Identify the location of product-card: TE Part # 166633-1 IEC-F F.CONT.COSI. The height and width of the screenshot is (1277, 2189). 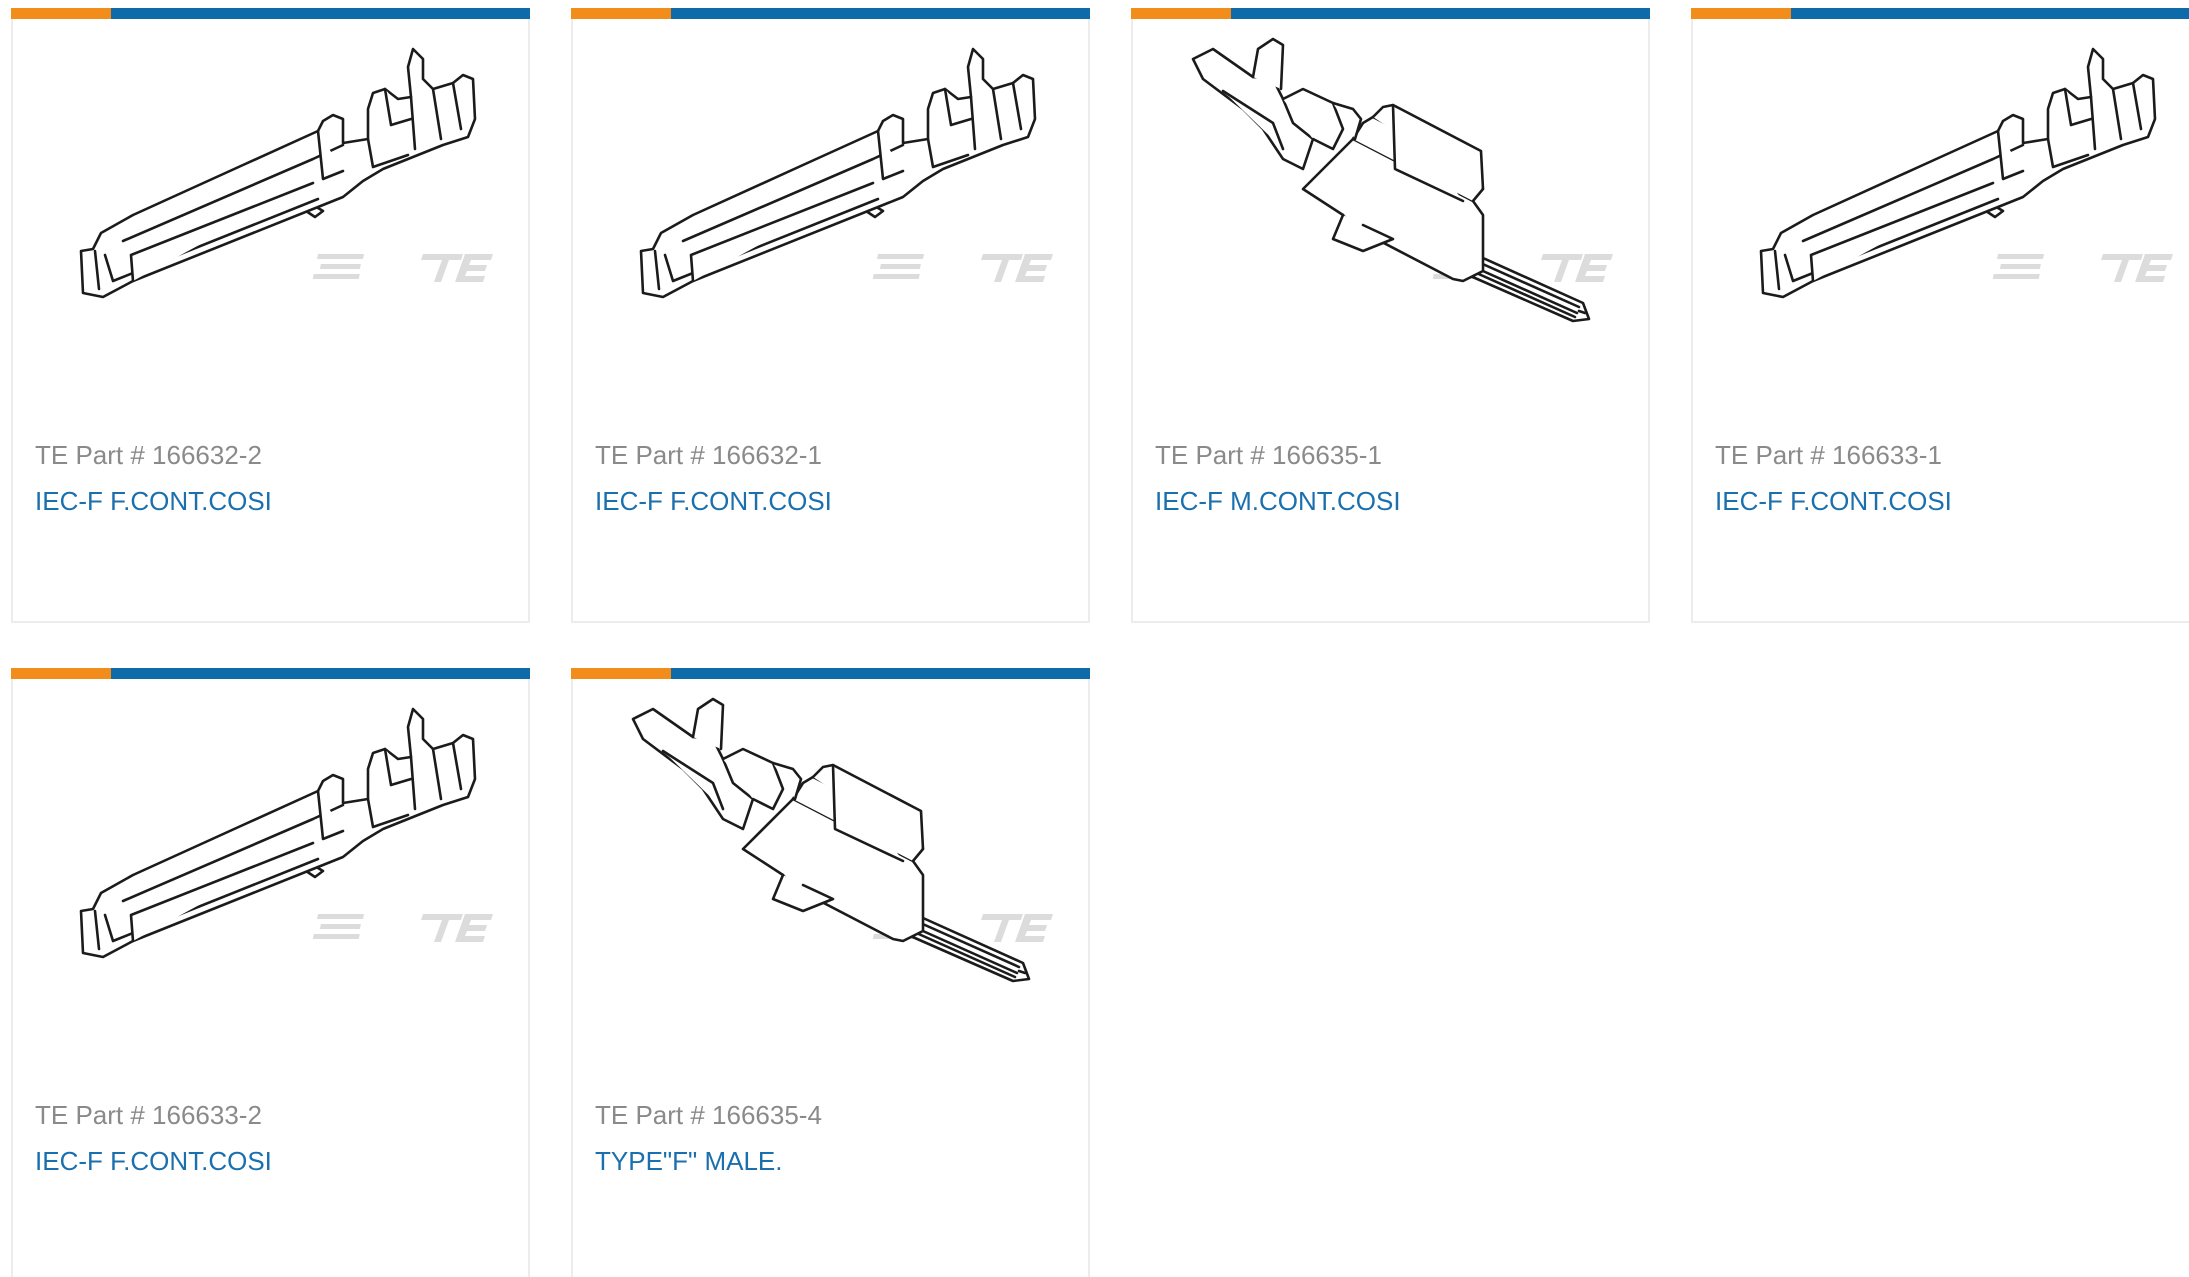
(1940, 315).